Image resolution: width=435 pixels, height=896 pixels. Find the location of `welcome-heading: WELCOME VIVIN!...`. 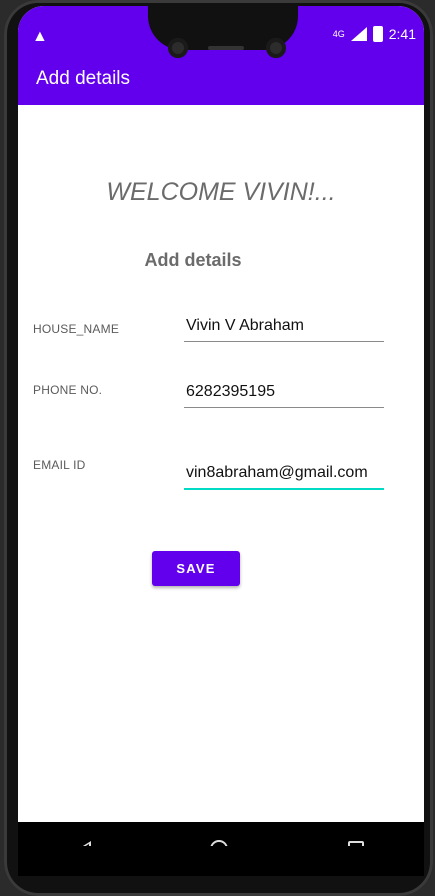

welcome-heading: WELCOME VIVIN!... is located at coordinates (221, 192).